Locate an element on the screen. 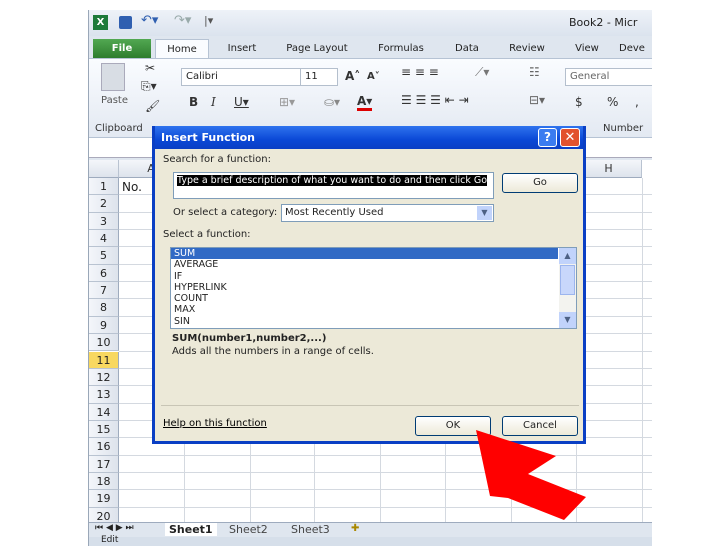  arrow-shape is located at coordinates (531, 475).